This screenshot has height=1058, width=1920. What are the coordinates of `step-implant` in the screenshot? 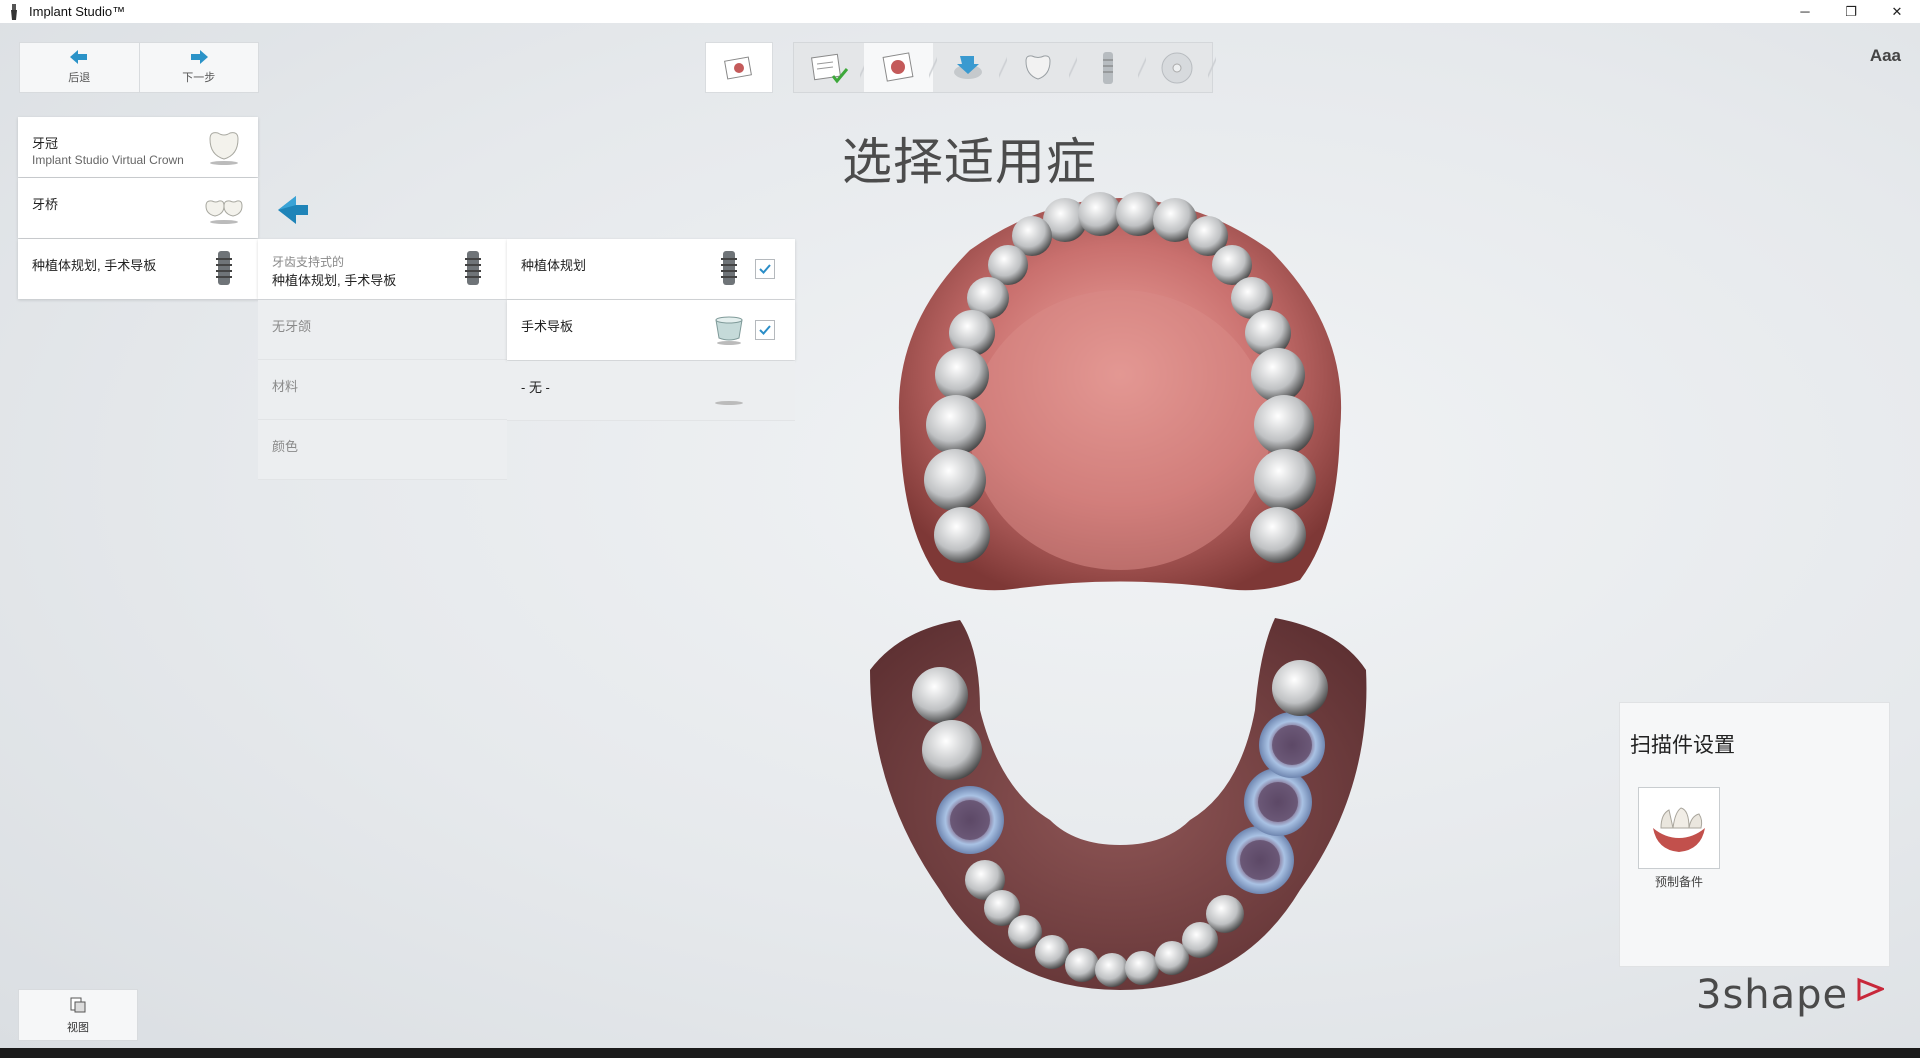 It's located at (1110, 67).